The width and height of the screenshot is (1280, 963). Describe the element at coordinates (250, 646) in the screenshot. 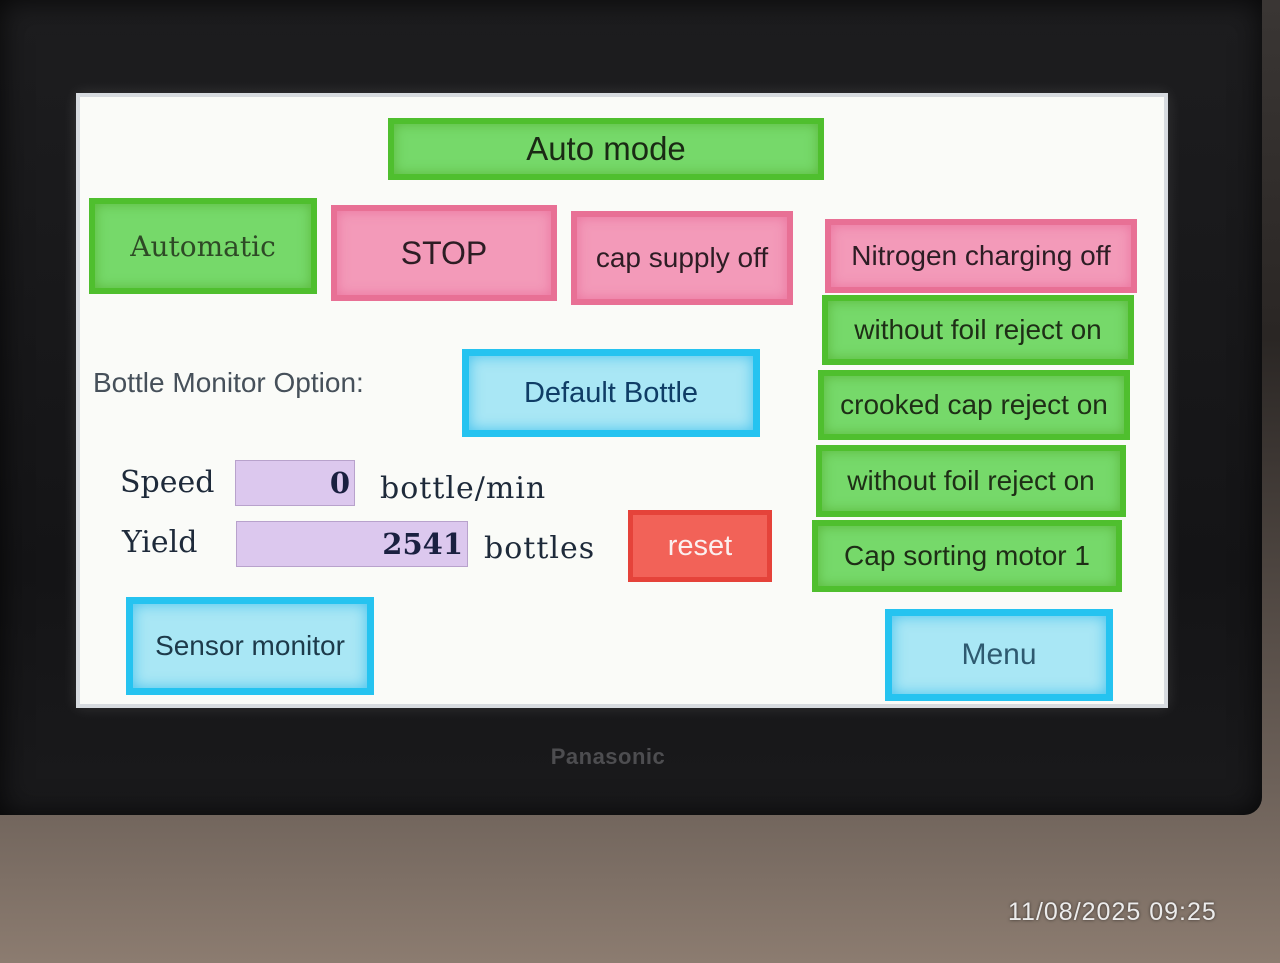

I see `sensor-monitor-button: Sensor monitor` at that location.